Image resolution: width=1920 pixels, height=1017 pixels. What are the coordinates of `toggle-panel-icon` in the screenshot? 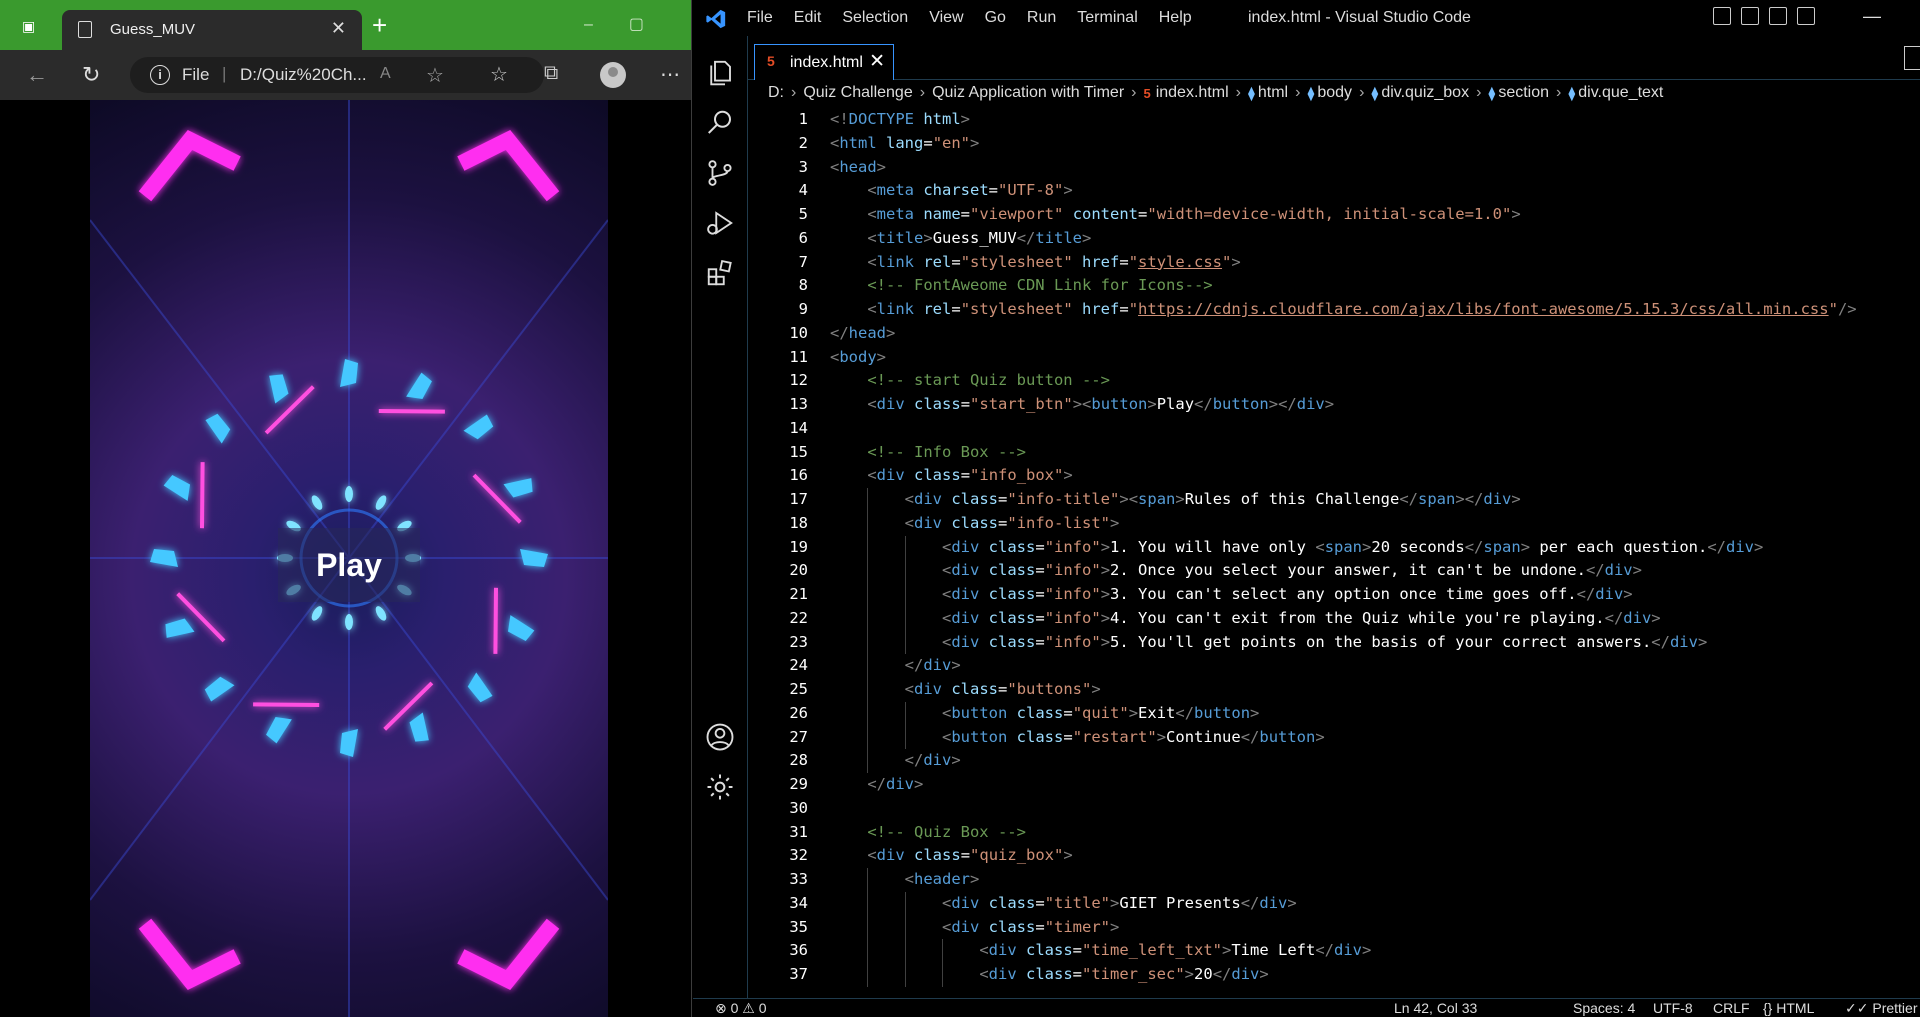 It's located at (1750, 16).